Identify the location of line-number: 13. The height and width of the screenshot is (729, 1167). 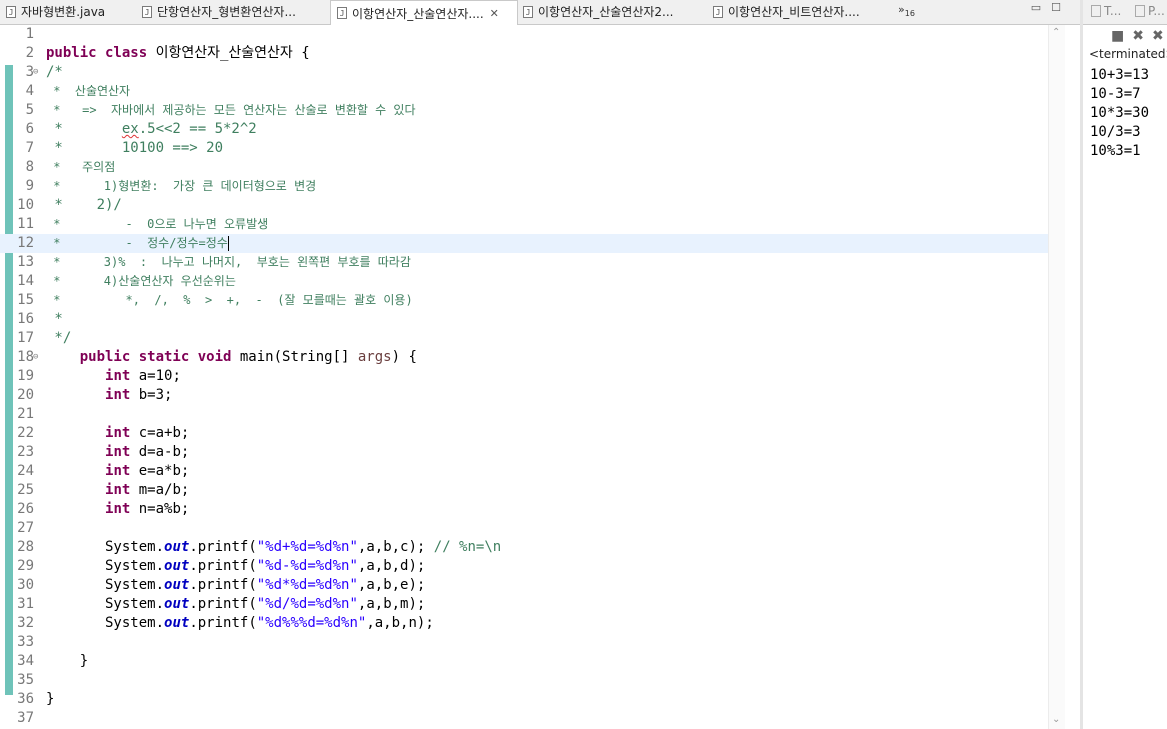
(25, 262).